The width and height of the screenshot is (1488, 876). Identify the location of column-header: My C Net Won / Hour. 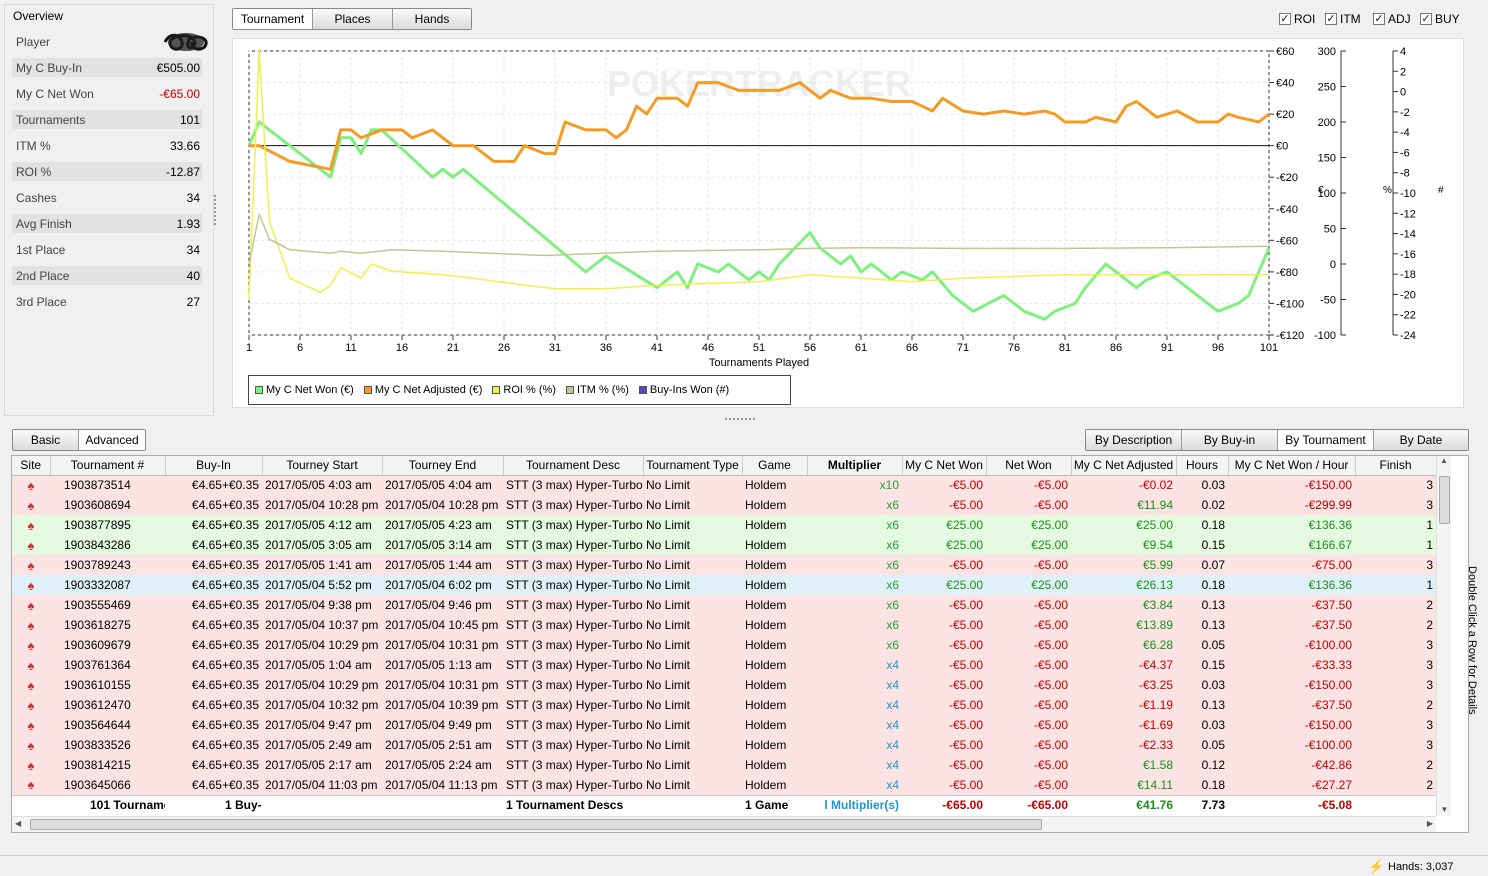
(1292, 466).